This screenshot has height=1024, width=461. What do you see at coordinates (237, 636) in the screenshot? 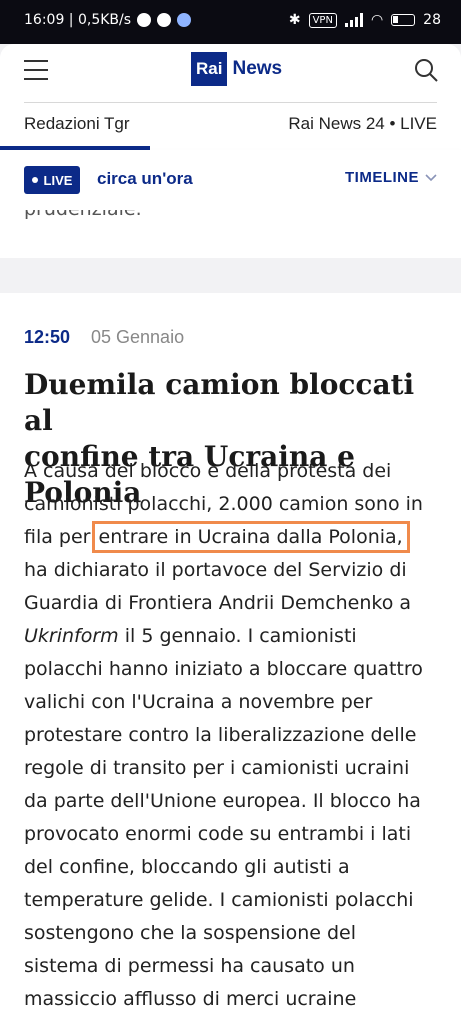
I see `body-text: il 5 gennaio. I camionisti` at bounding box center [237, 636].